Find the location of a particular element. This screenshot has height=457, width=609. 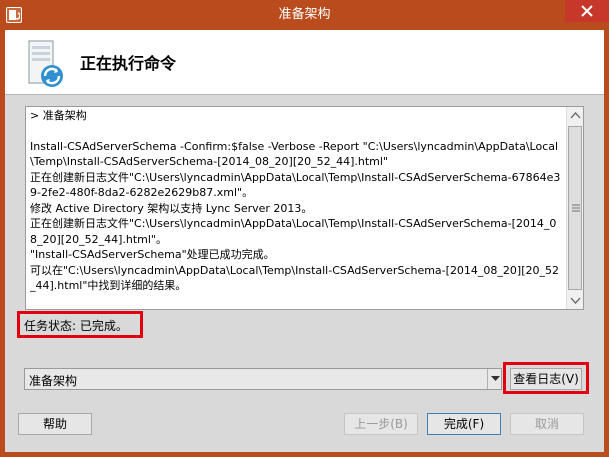

grip-icon is located at coordinates (576, 208).